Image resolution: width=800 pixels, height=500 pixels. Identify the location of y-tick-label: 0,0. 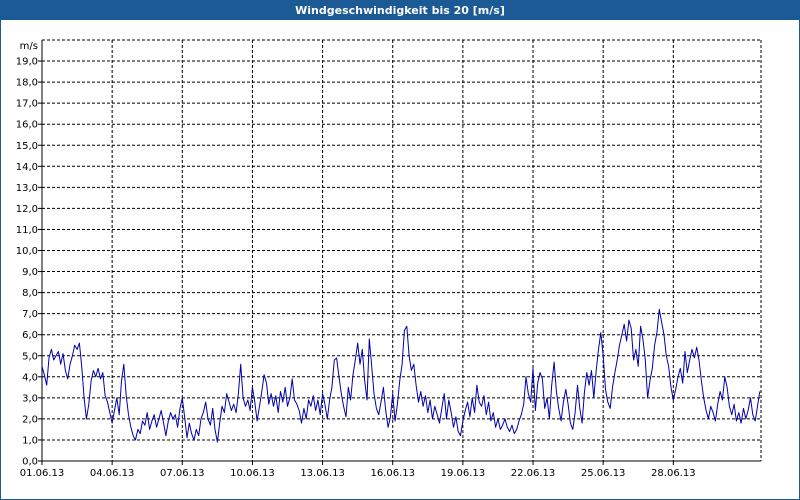
(30, 462).